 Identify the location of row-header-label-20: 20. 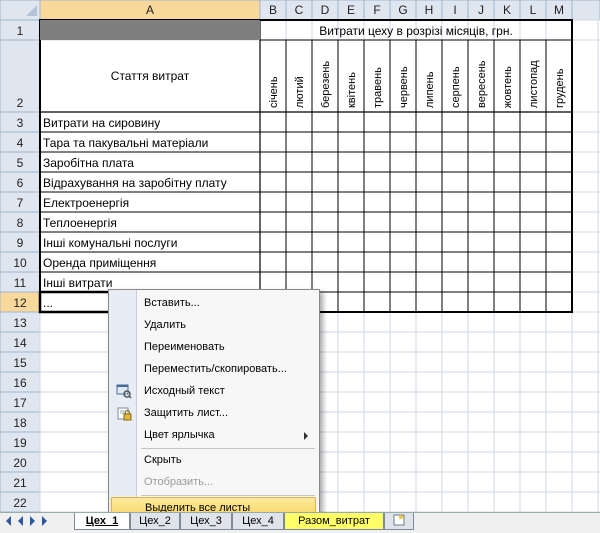
(20, 463).